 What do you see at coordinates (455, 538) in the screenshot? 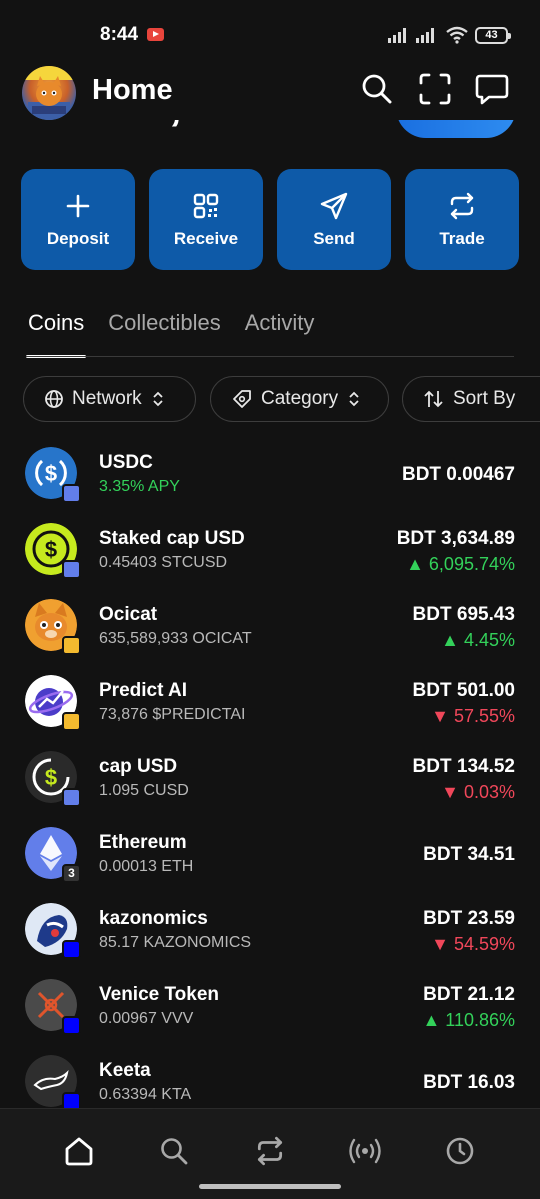
I see `coin-value: BDT 3,634.89` at bounding box center [455, 538].